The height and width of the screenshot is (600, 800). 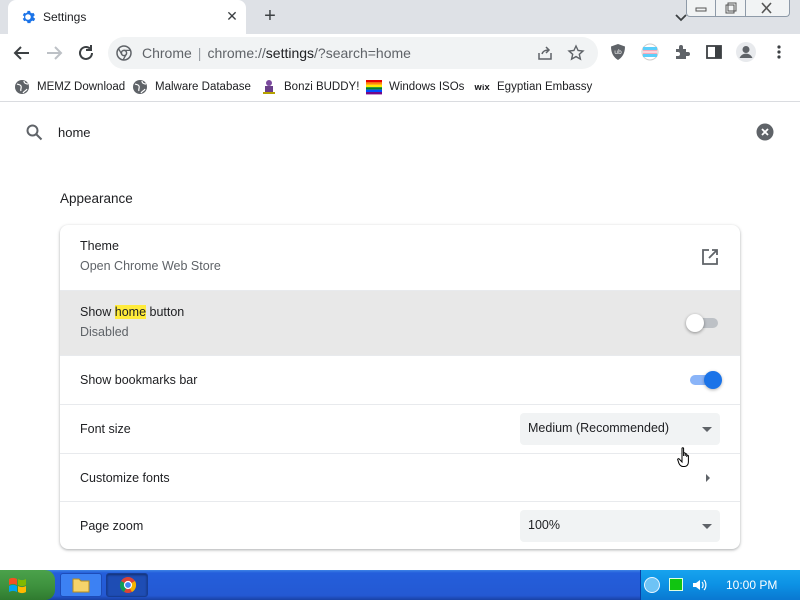 I want to click on side-panel-icon, so click(x=714, y=52).